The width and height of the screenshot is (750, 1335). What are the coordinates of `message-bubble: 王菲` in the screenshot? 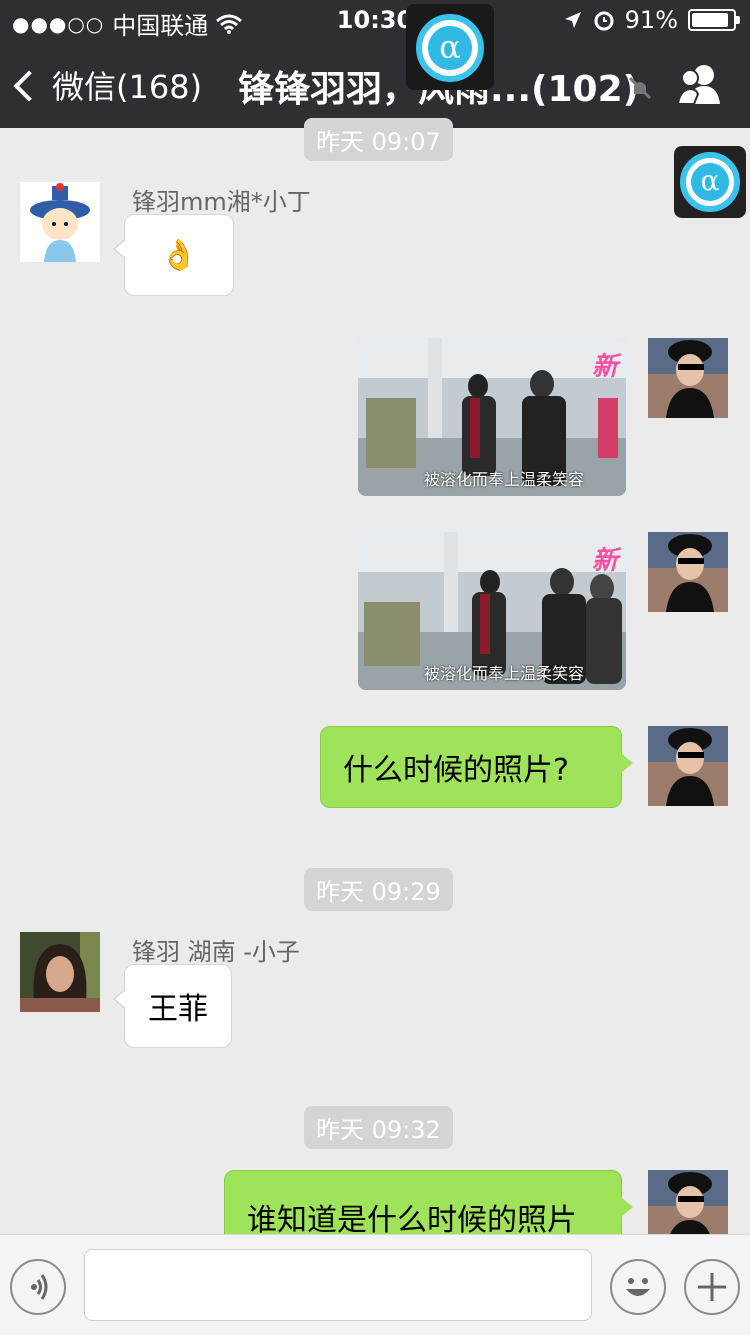 It's located at (172, 1006).